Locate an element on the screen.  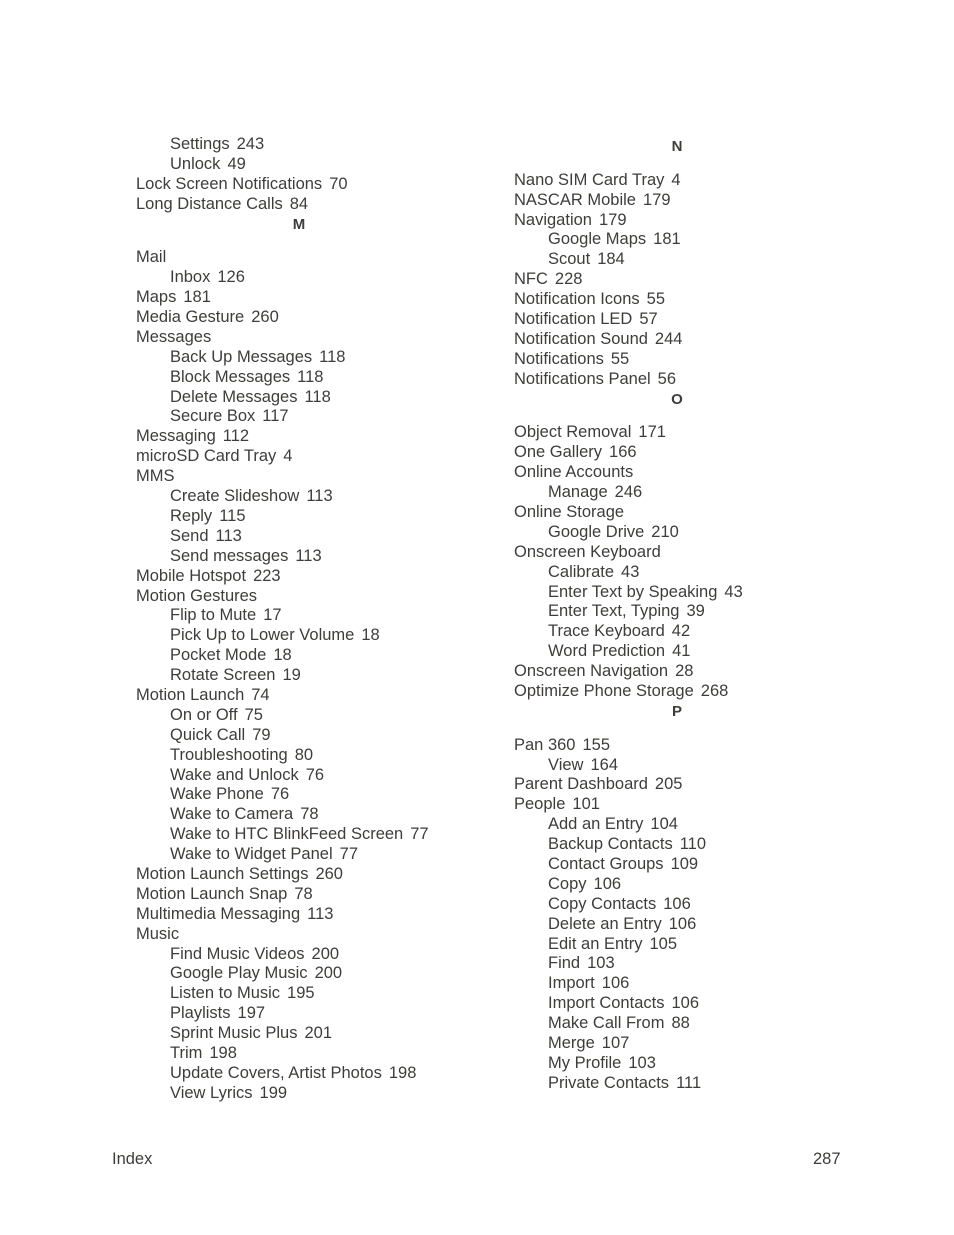
index-subentry: Import Contacts 106 is located at coordinates (679, 1004).